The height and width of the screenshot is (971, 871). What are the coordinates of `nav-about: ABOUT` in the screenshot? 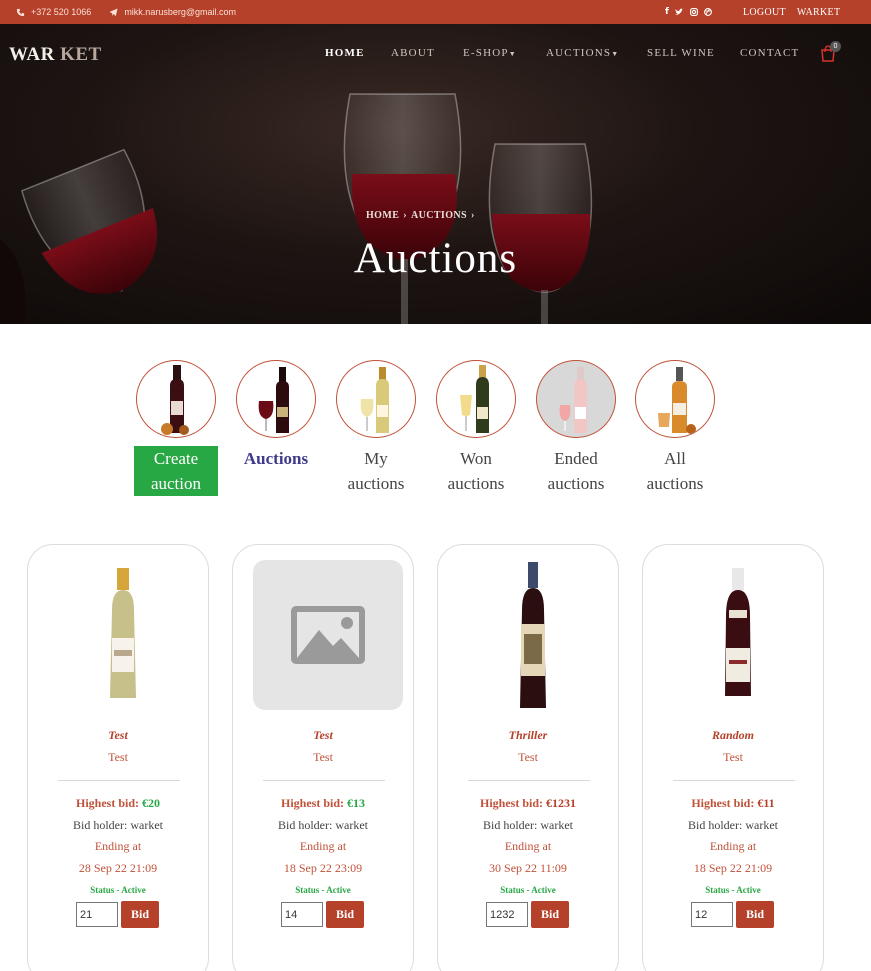 It's located at (413, 53).